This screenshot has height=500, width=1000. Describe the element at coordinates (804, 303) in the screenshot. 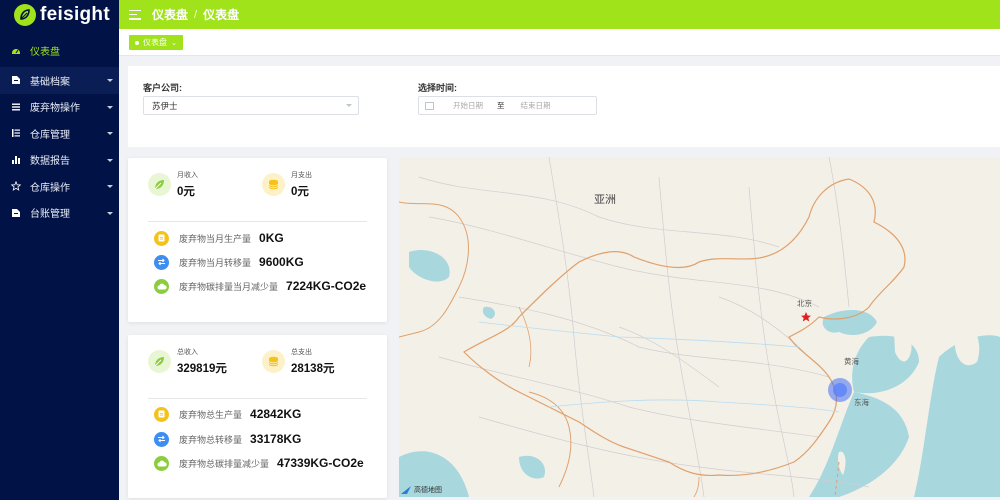

I see `map-label-beijing: 北京` at that location.